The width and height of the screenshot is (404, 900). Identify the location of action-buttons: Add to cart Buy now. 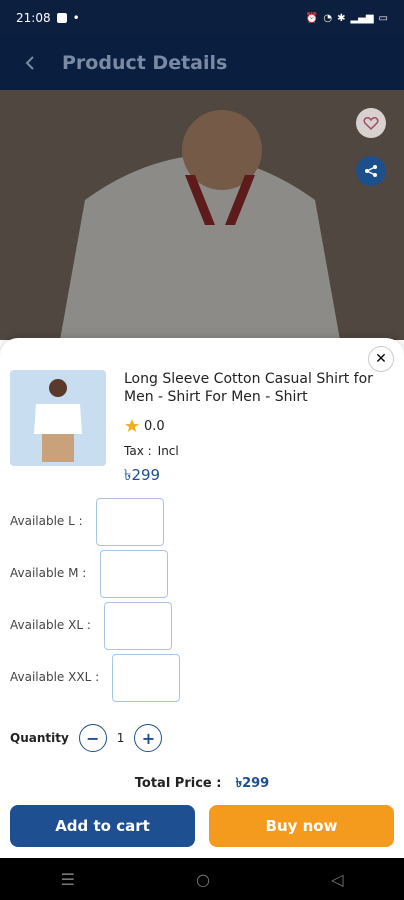
(202, 826).